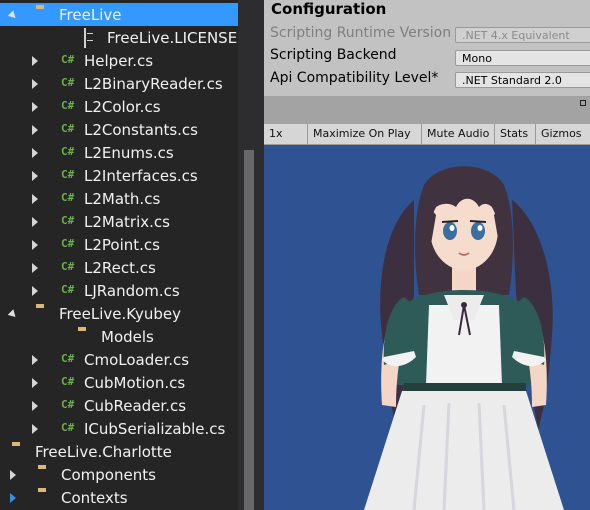 This screenshot has height=510, width=590. I want to click on mute-audio-button: Mute Audio, so click(458, 134).